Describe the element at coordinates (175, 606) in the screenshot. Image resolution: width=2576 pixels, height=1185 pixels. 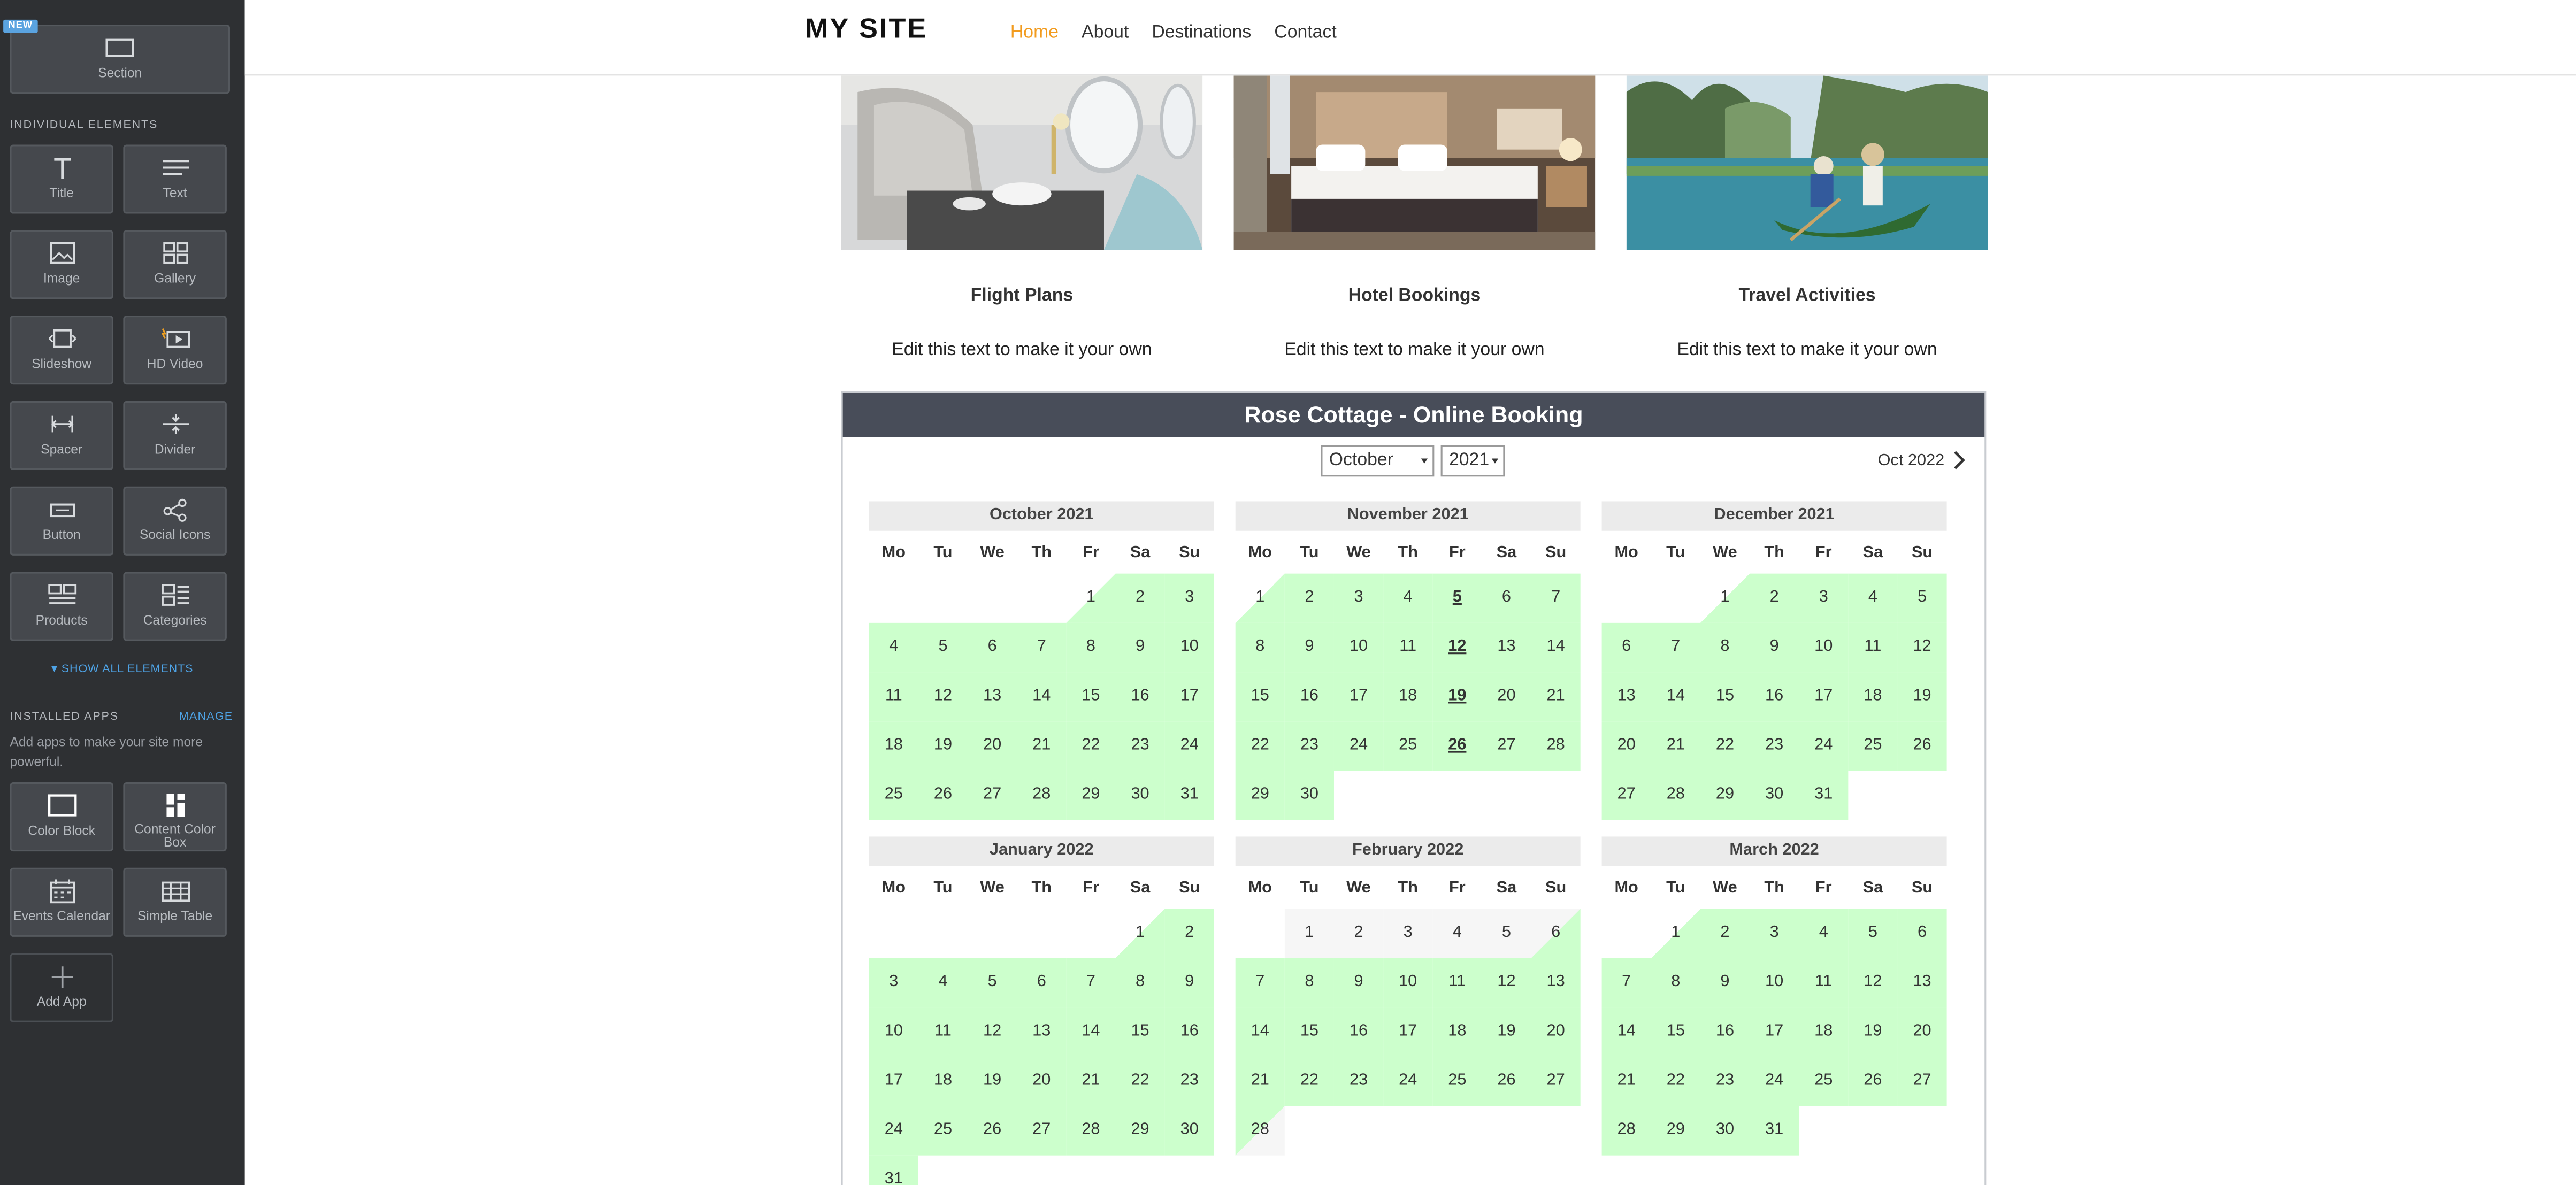
I see `tile-categories: Categories` at that location.